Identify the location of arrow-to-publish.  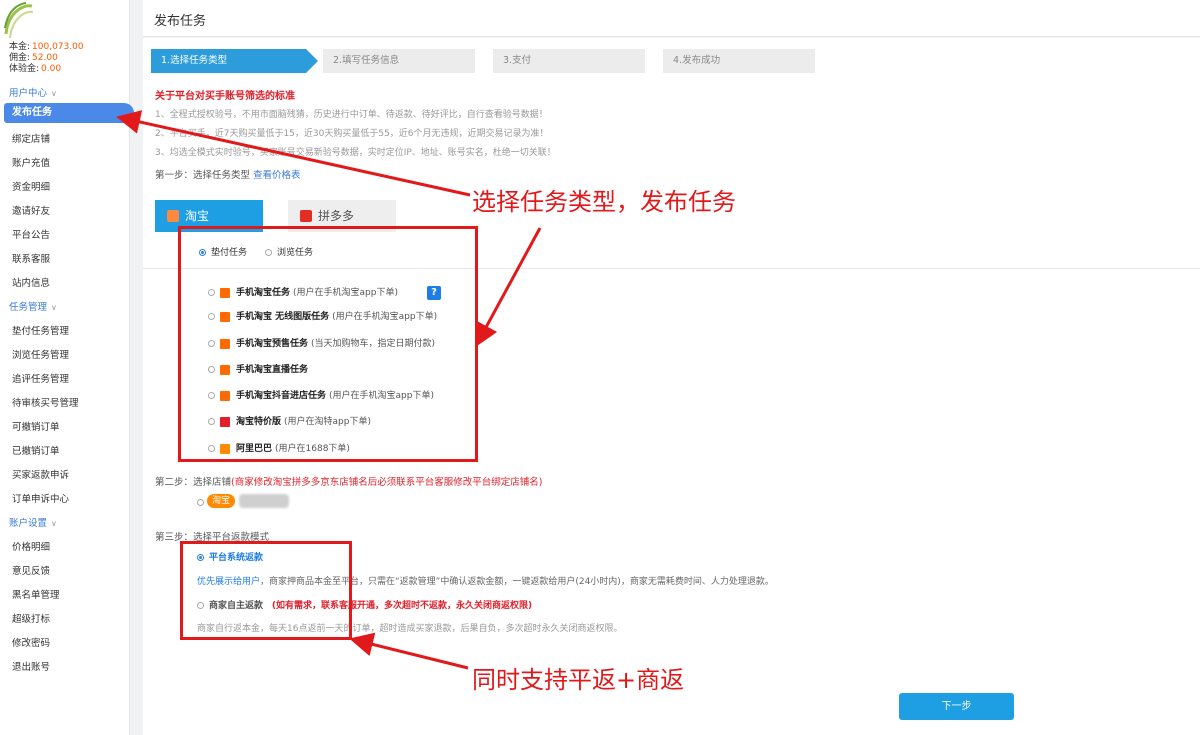
(293, 153).